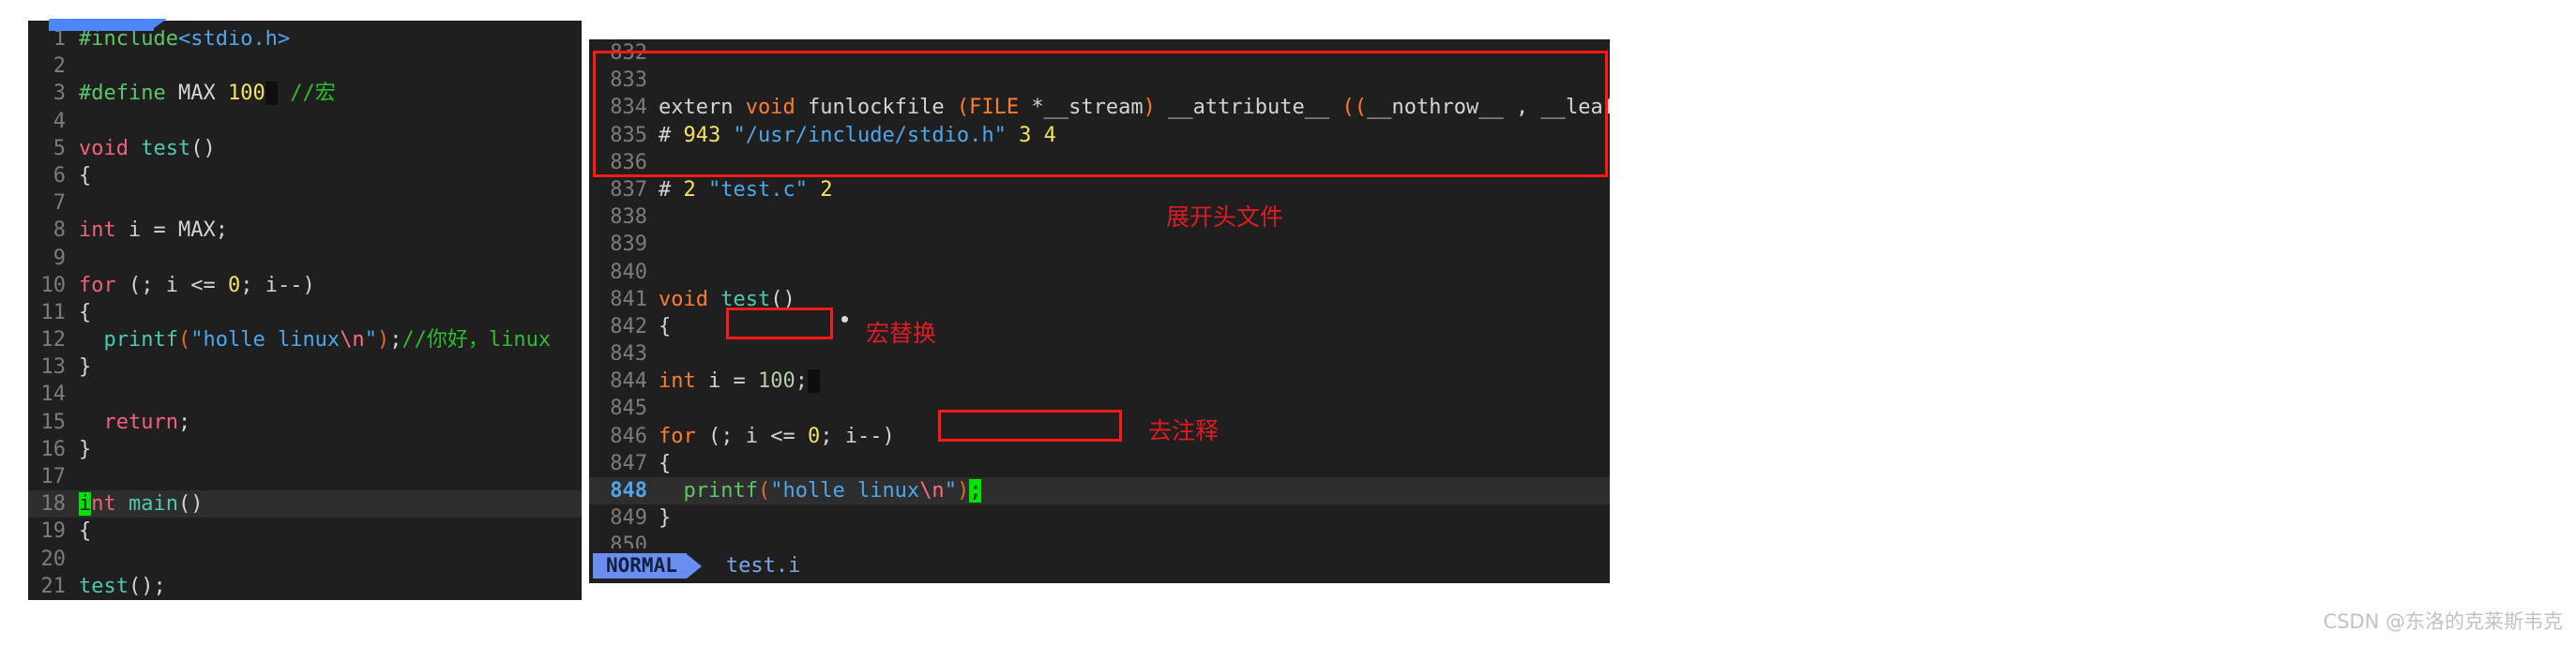 This screenshot has height=646, width=2576. I want to click on code-token: __nothrow__ , __leaf__, so click(1488, 108).